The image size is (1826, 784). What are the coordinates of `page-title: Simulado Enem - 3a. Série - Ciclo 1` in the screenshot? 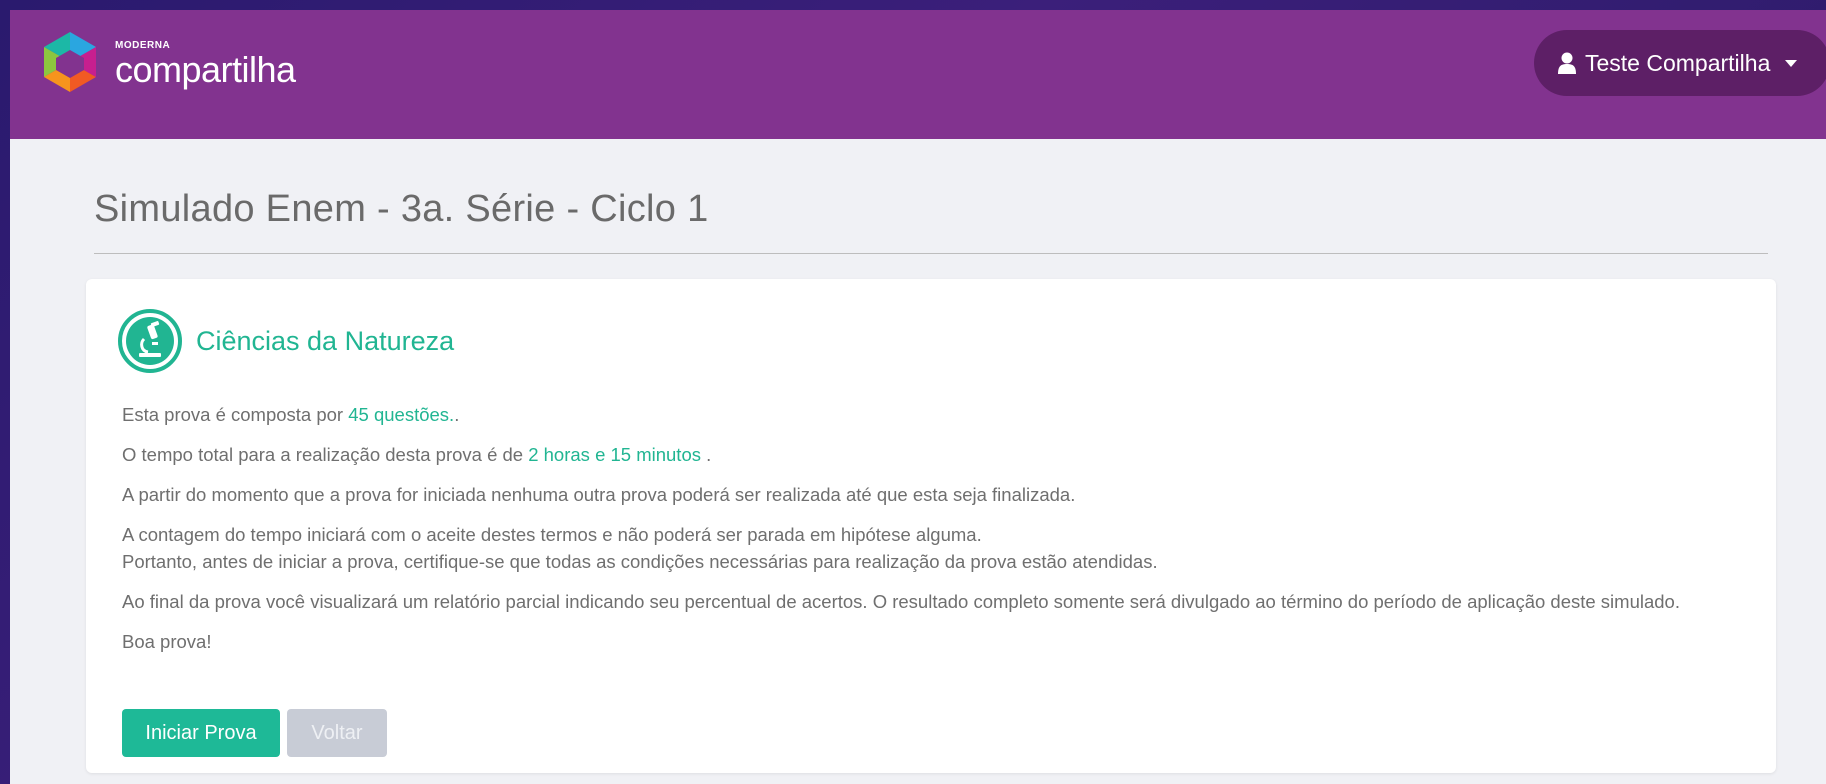 It's located at (401, 209).